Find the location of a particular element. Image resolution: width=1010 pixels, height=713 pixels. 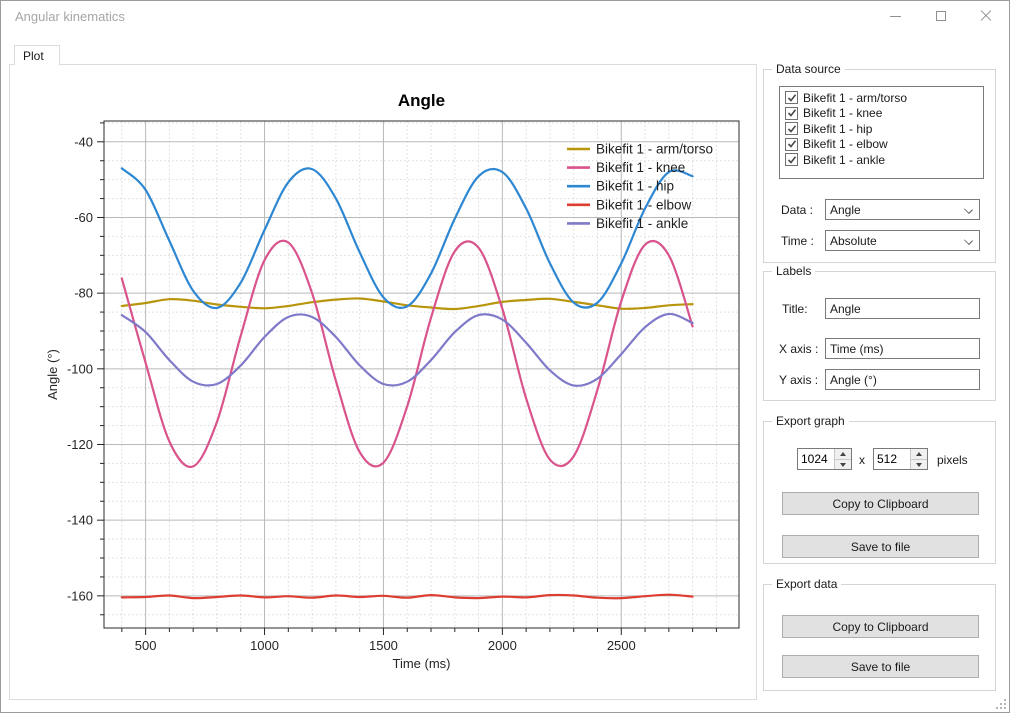

x-axis-label: Time (ms) is located at coordinates (421, 663).